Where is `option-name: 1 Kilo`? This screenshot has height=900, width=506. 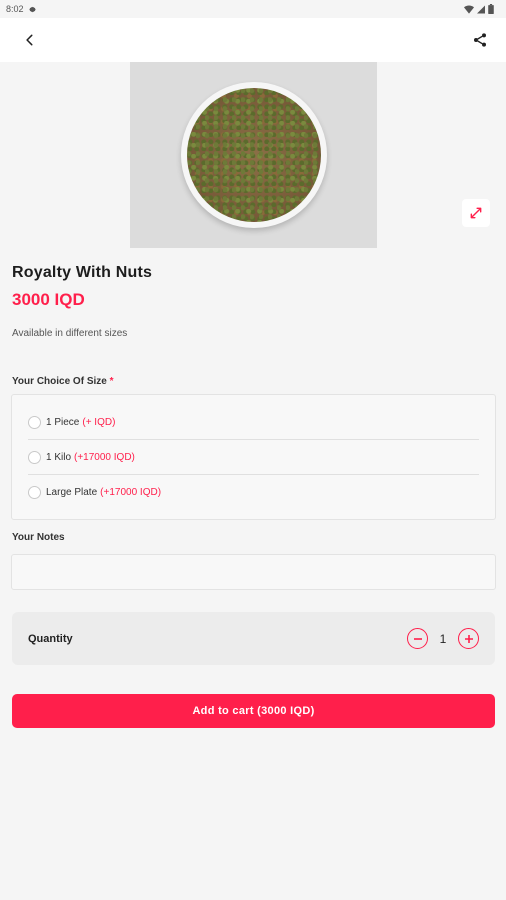 option-name: 1 Kilo is located at coordinates (59, 457).